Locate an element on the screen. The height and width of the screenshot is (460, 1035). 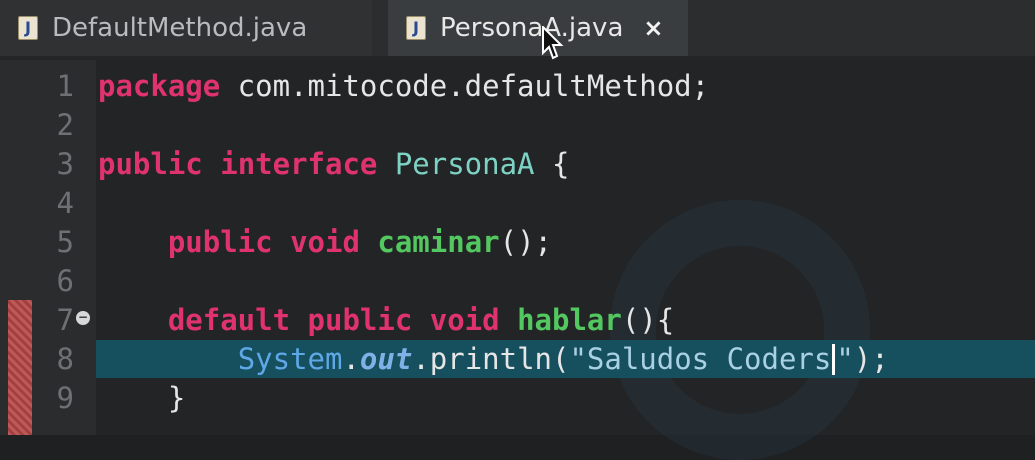
code-token: default is located at coordinates (229, 320).